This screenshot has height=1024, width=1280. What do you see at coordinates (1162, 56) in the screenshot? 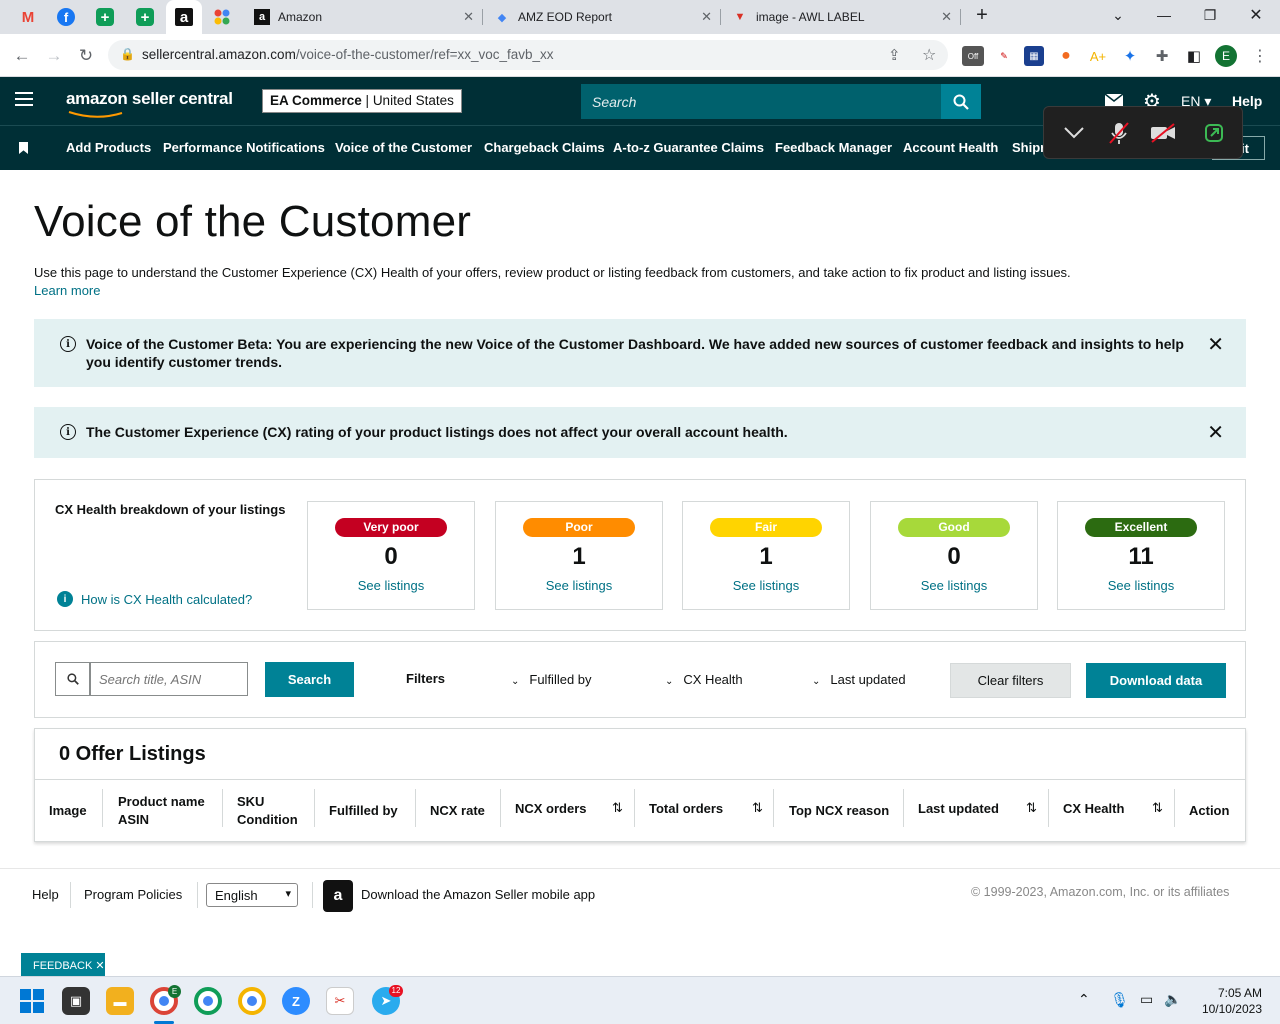
I see `extensions-puzzle-icon: ✚` at bounding box center [1162, 56].